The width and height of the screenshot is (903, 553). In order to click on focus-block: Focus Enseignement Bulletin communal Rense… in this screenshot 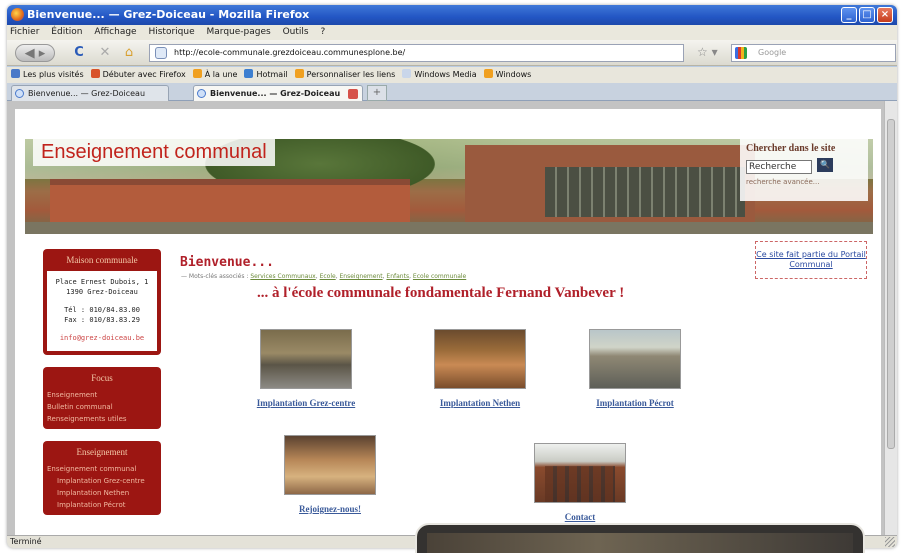, I will do `click(102, 398)`.